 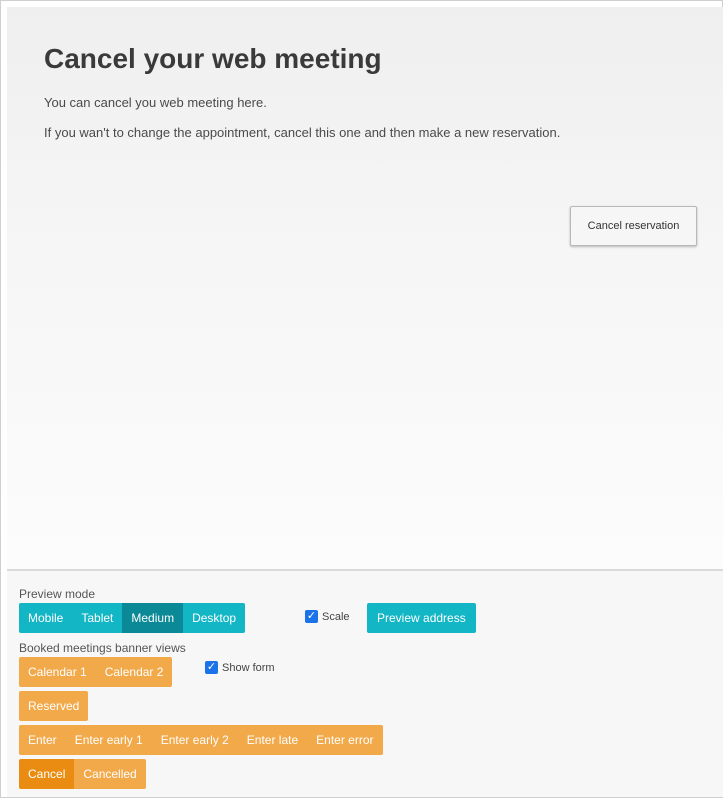 What do you see at coordinates (311, 616) in the screenshot?
I see `scale-checkbox: ✓` at bounding box center [311, 616].